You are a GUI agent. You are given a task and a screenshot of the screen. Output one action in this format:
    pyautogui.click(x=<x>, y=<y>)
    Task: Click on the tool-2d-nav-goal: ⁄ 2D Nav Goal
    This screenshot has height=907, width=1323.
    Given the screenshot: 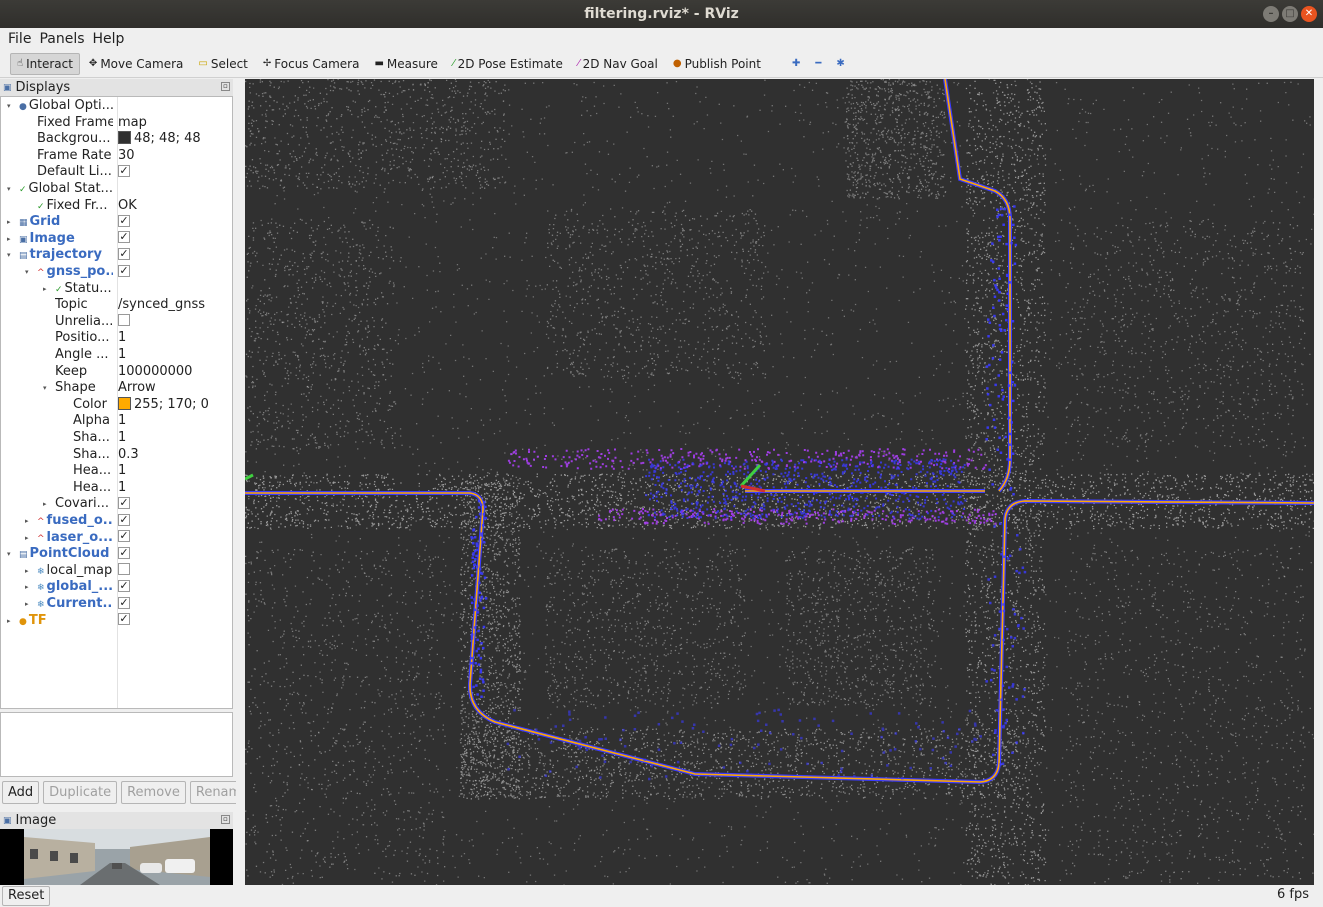 What is the action you would take?
    pyautogui.click(x=618, y=64)
    